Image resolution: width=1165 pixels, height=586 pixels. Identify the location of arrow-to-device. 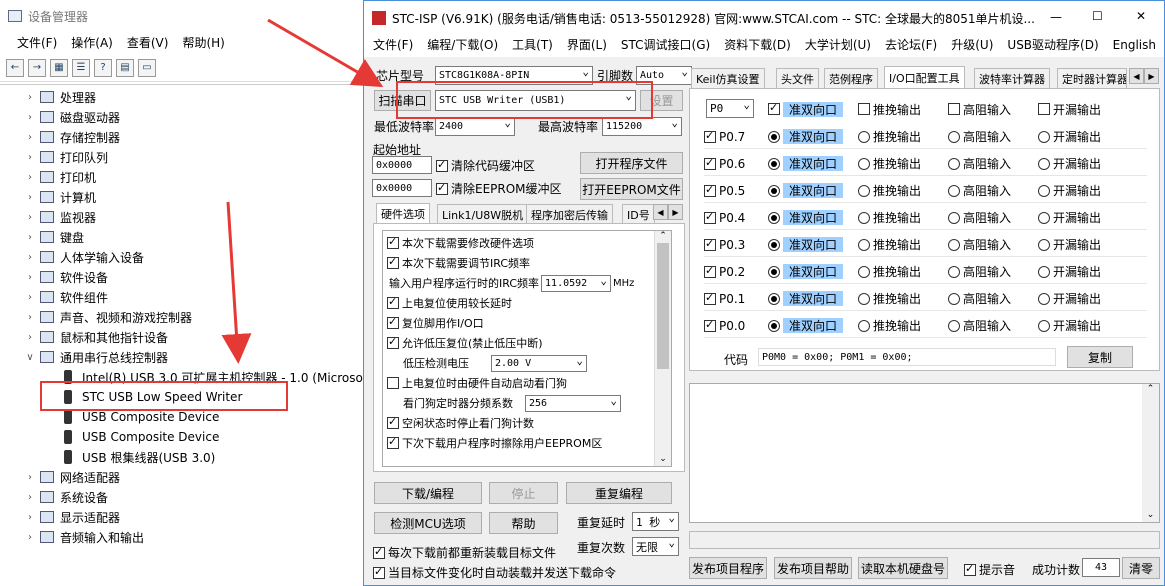
(236, 282).